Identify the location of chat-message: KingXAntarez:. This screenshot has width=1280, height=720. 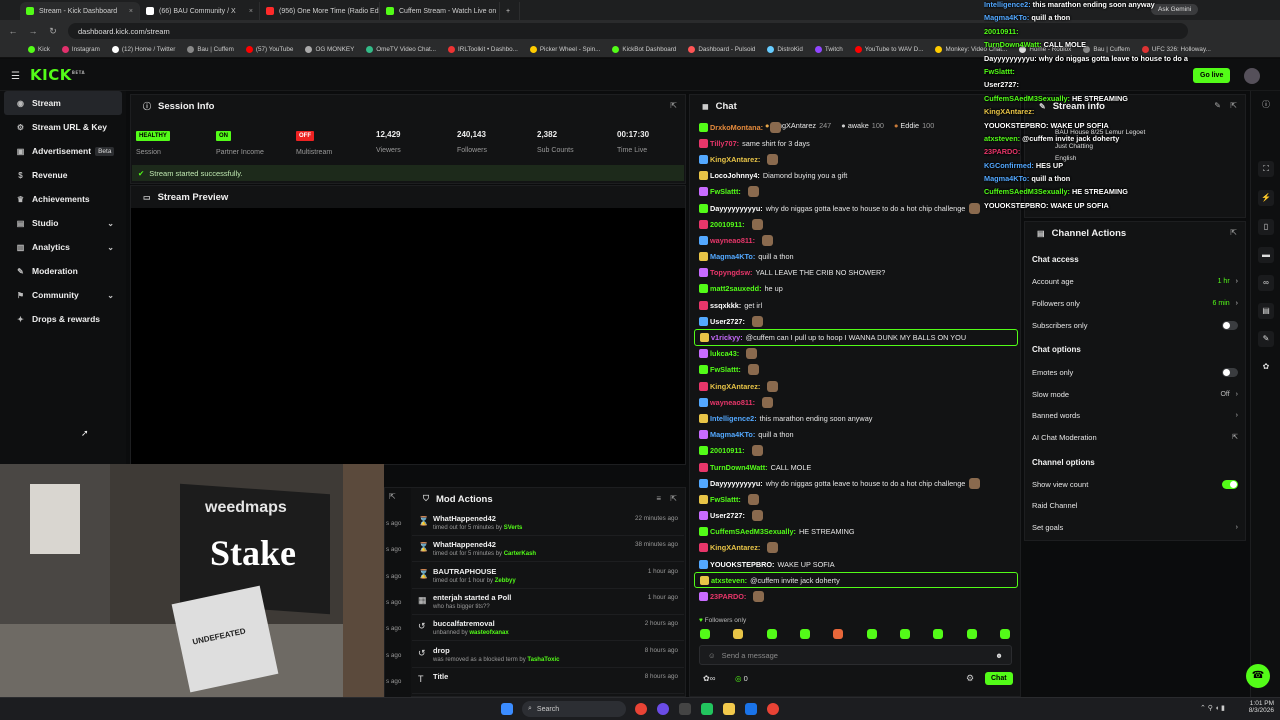
(856, 548).